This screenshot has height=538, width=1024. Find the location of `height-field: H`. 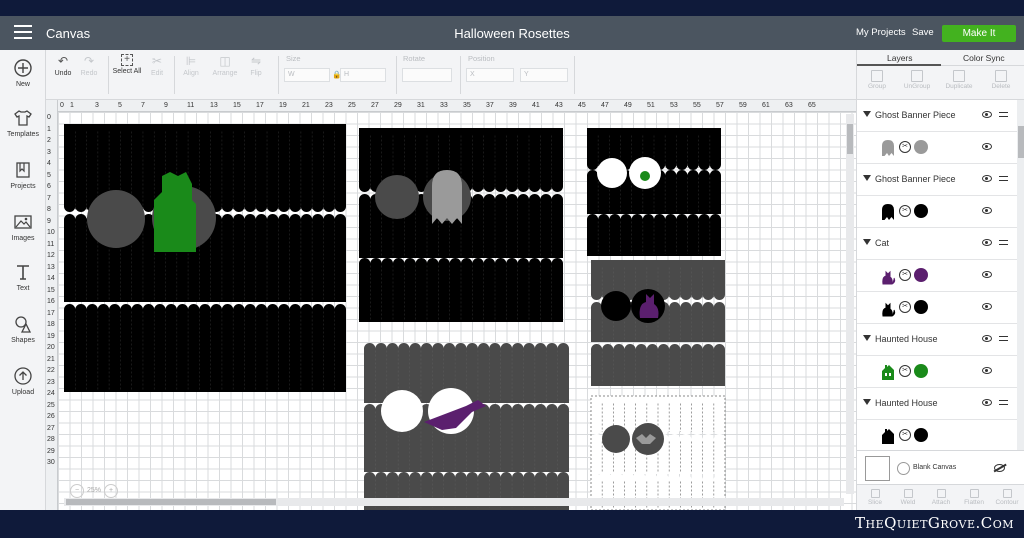

height-field: H is located at coordinates (363, 75).